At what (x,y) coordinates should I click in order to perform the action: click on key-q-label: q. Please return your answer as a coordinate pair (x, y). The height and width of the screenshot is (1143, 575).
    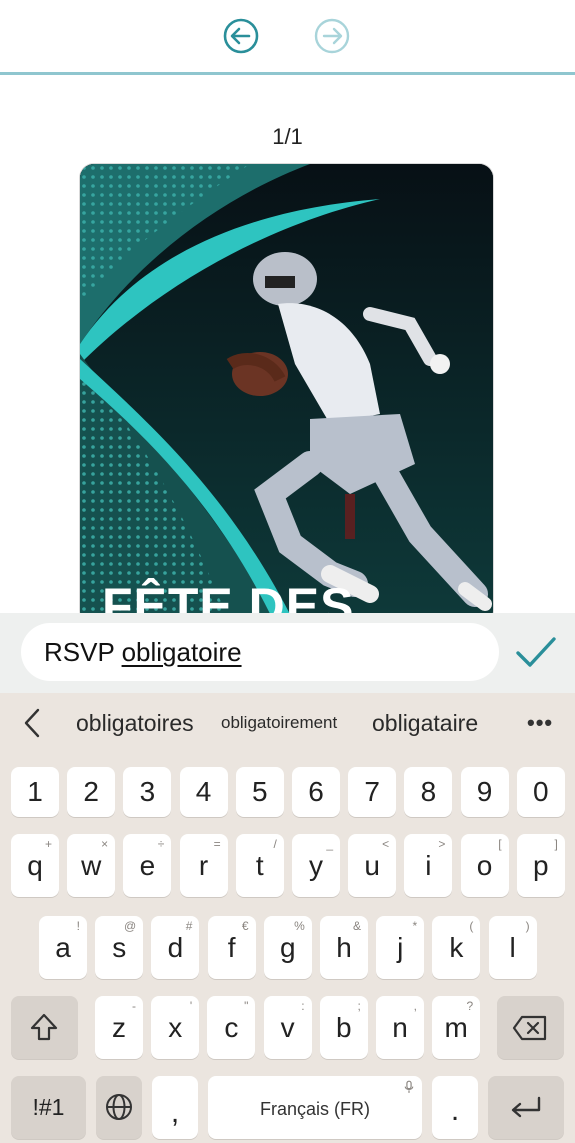
    Looking at the image, I should click on (35, 865).